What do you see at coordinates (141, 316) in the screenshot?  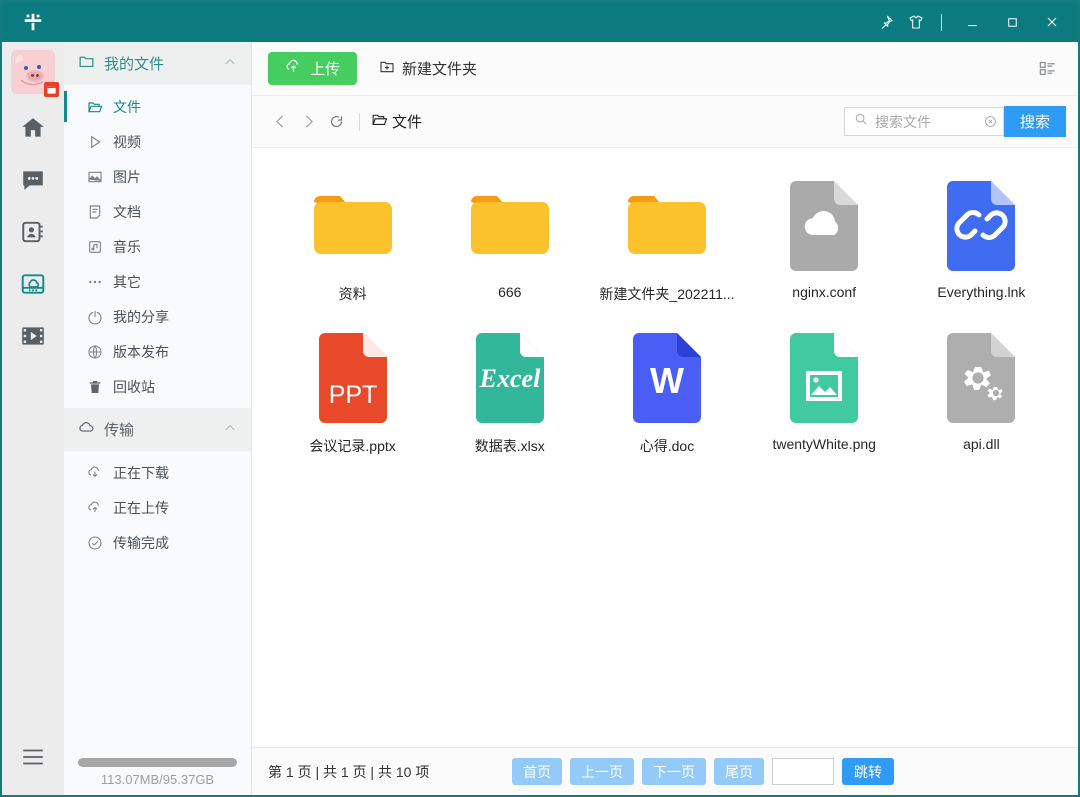 I see `sidebar-item-label: 我的分享` at bounding box center [141, 316].